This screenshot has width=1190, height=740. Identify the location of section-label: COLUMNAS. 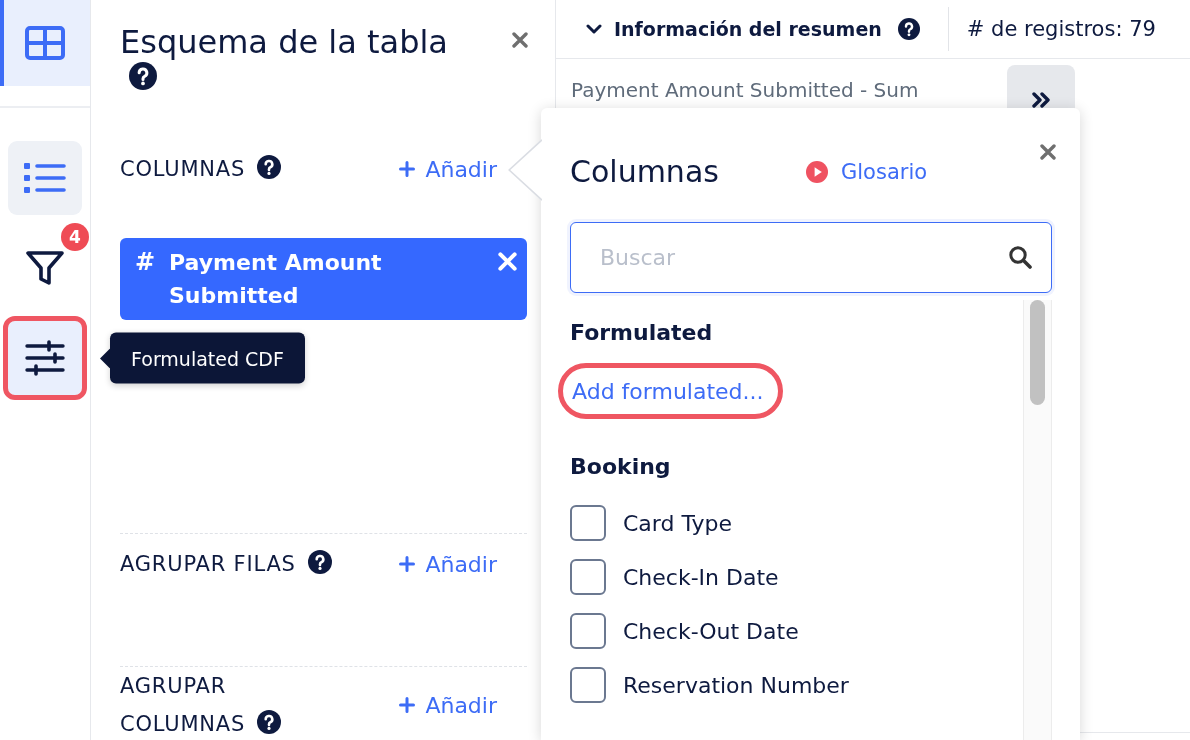
(183, 169).